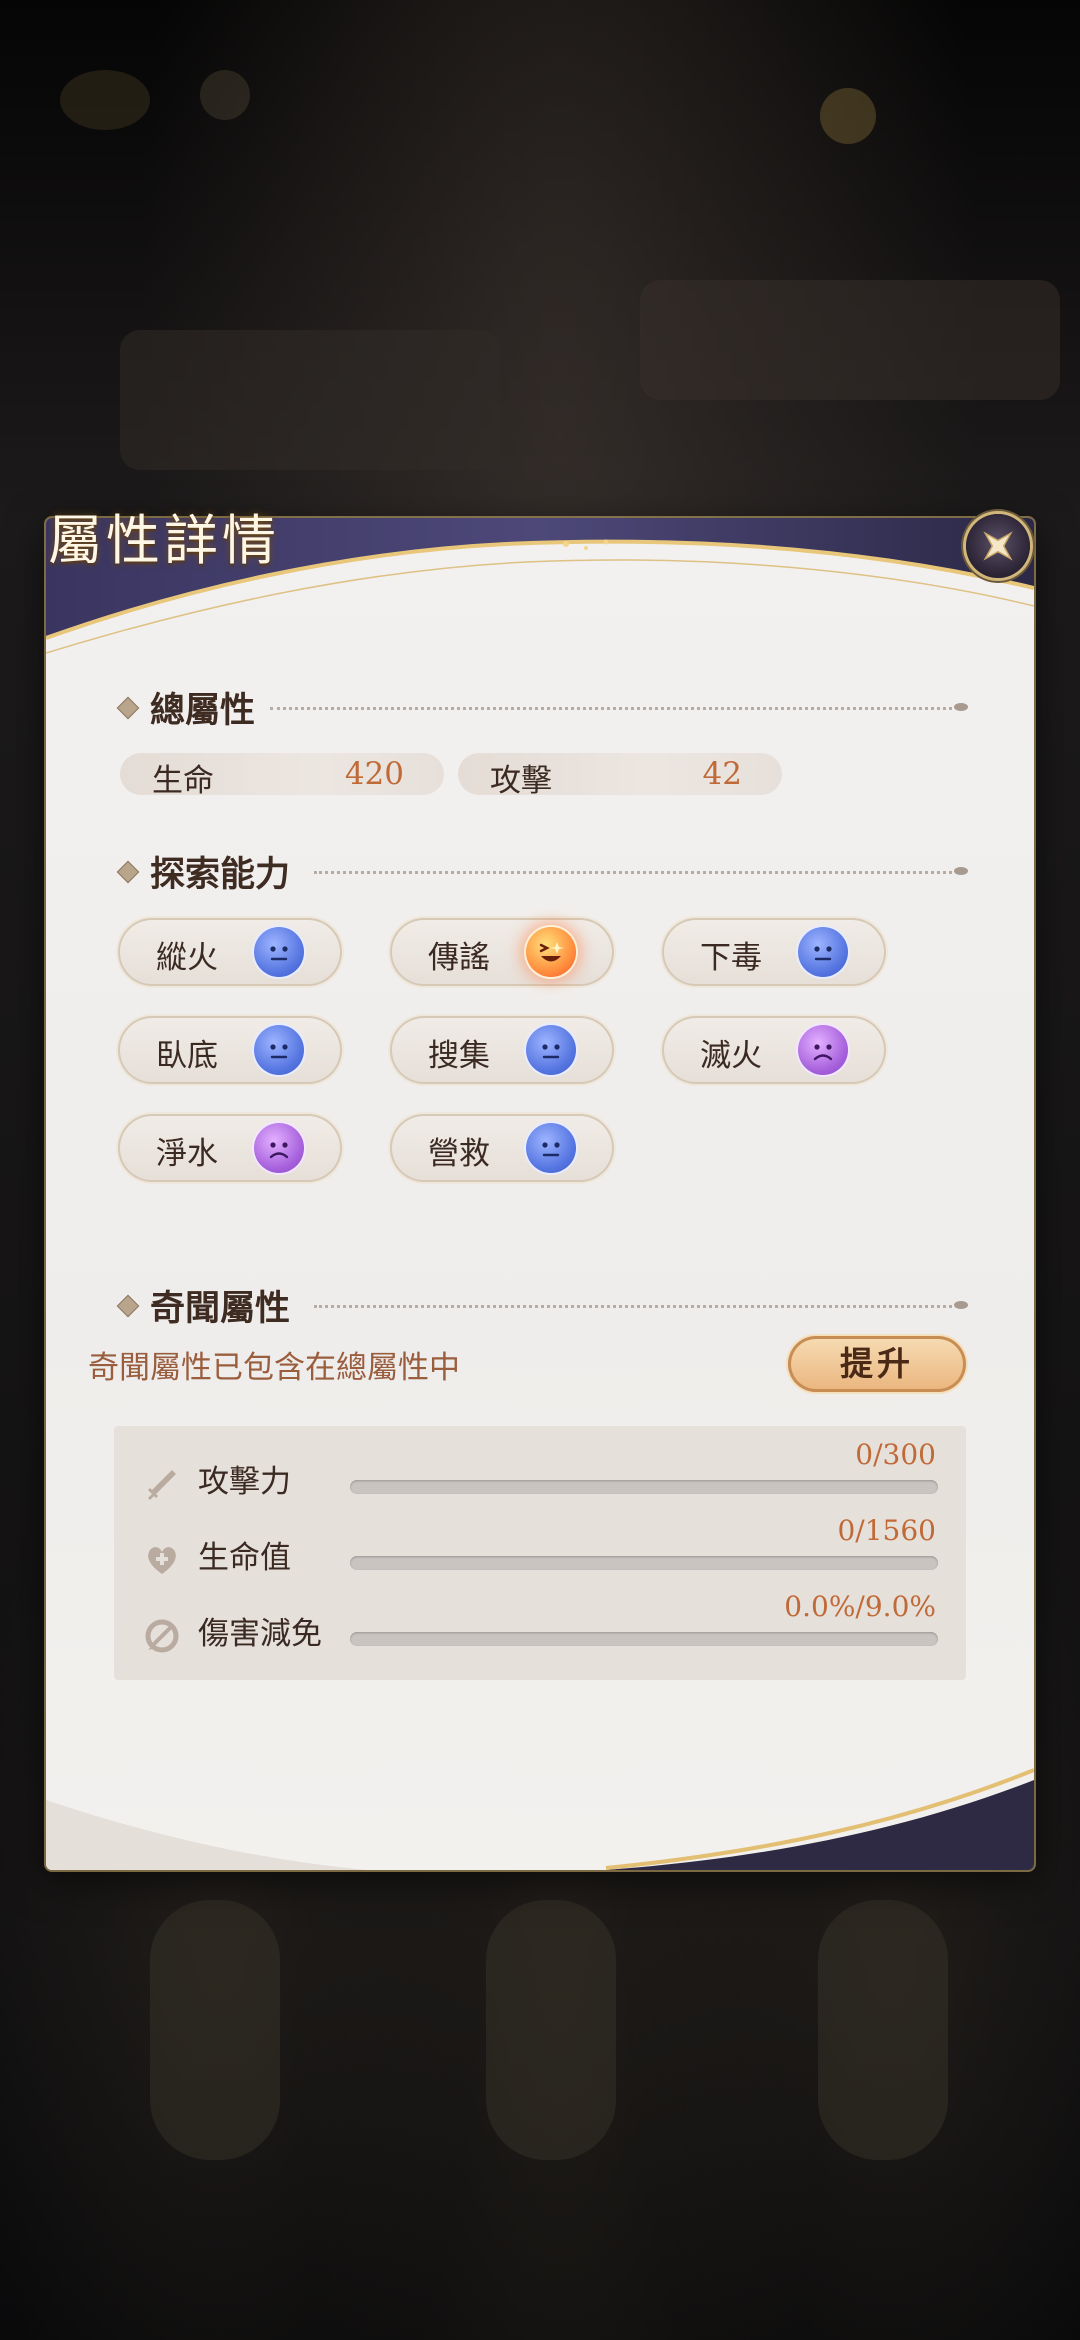 The image size is (1080, 2340). I want to click on ability-label: 淨水, so click(187, 1154).